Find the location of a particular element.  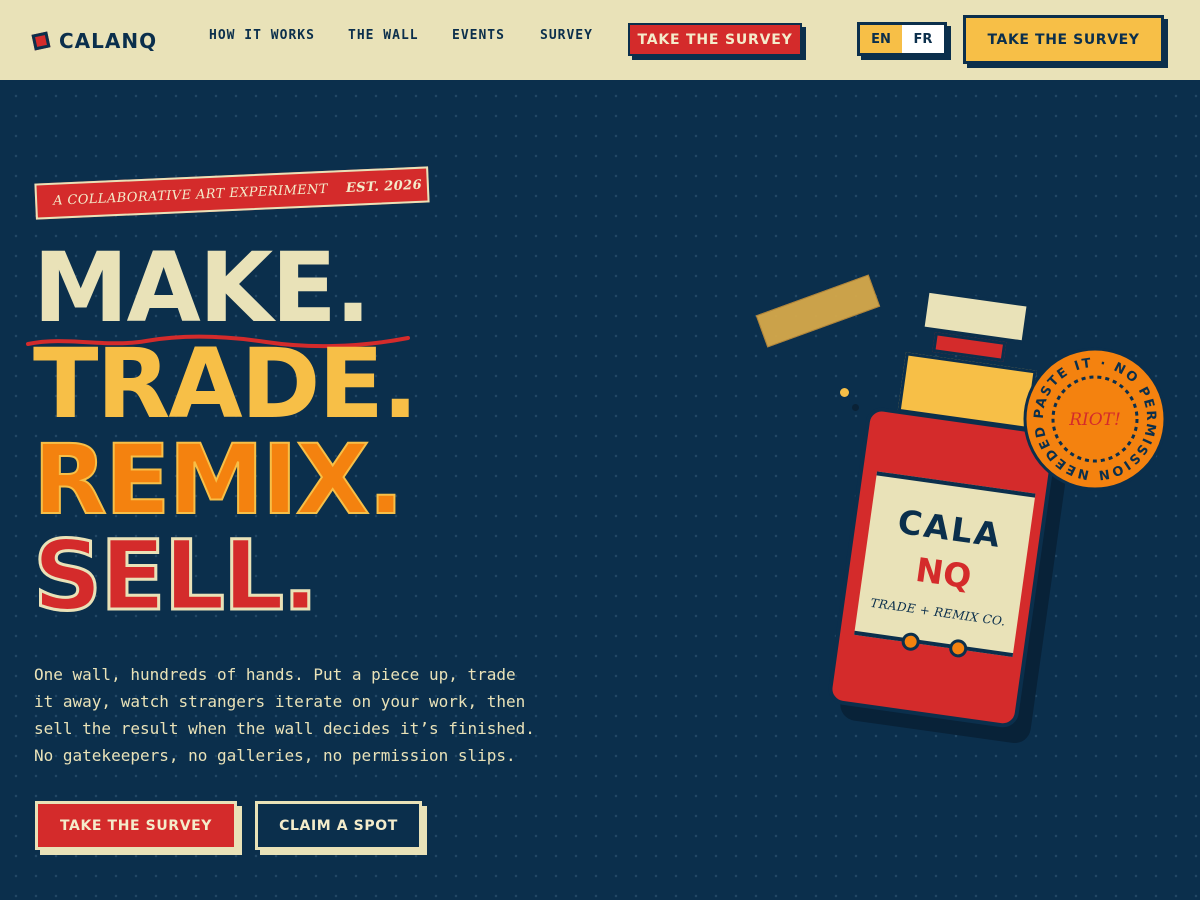

lang-fr-button: FR is located at coordinates (923, 39).